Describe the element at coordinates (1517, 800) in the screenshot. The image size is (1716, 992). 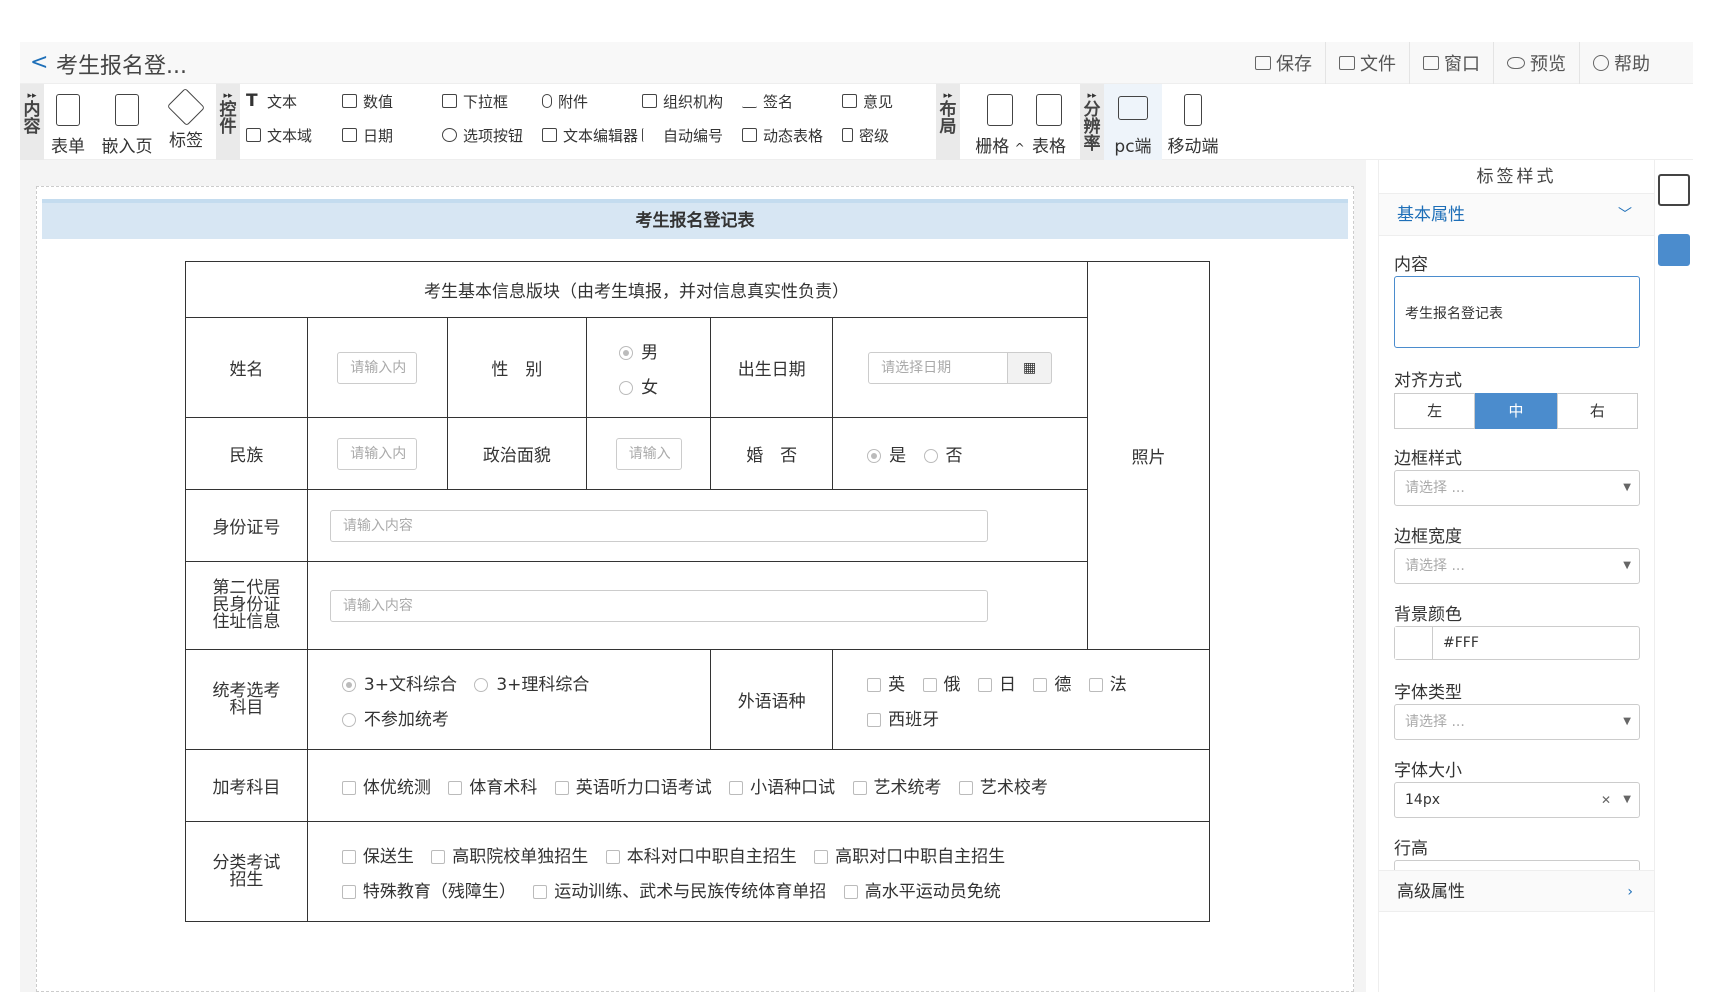
I see `font-size-select: 14px ✕ ▼` at that location.